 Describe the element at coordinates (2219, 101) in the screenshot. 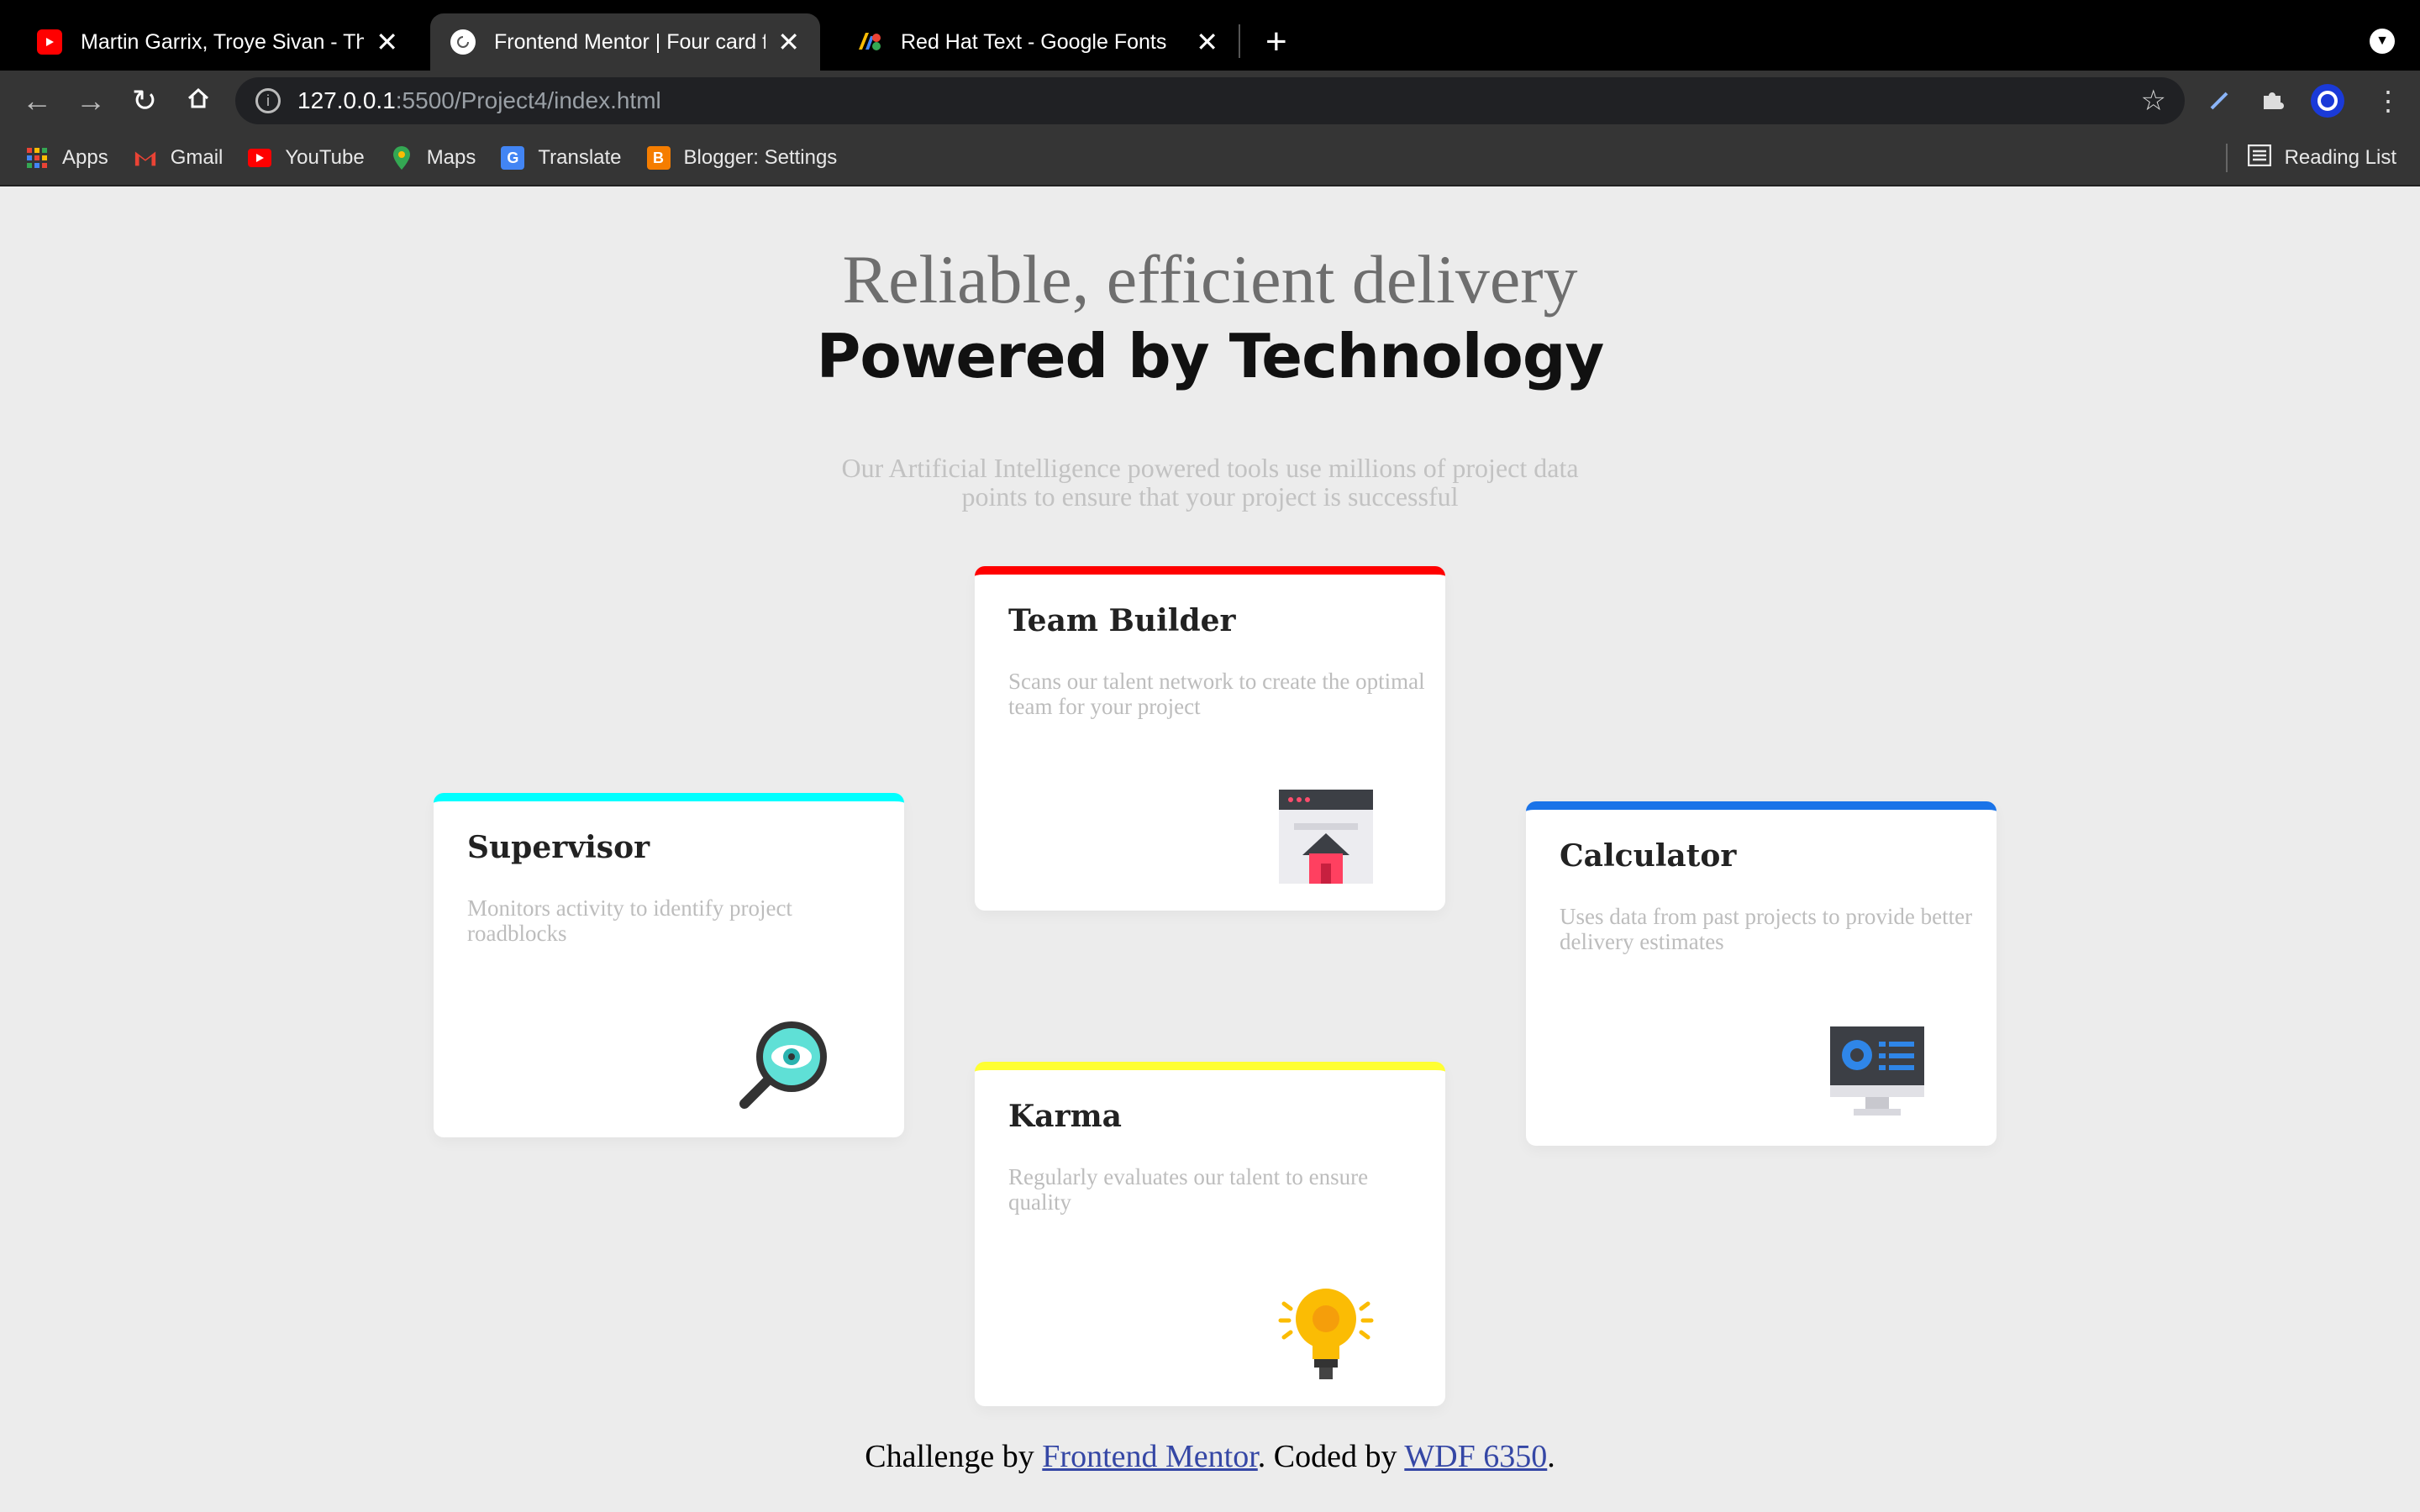

I see `pen-extension-icon` at that location.